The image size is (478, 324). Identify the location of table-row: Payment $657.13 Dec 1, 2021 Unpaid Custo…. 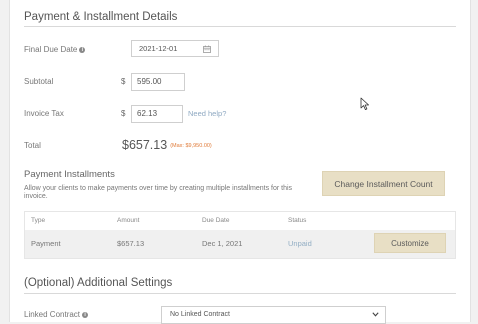
(240, 244).